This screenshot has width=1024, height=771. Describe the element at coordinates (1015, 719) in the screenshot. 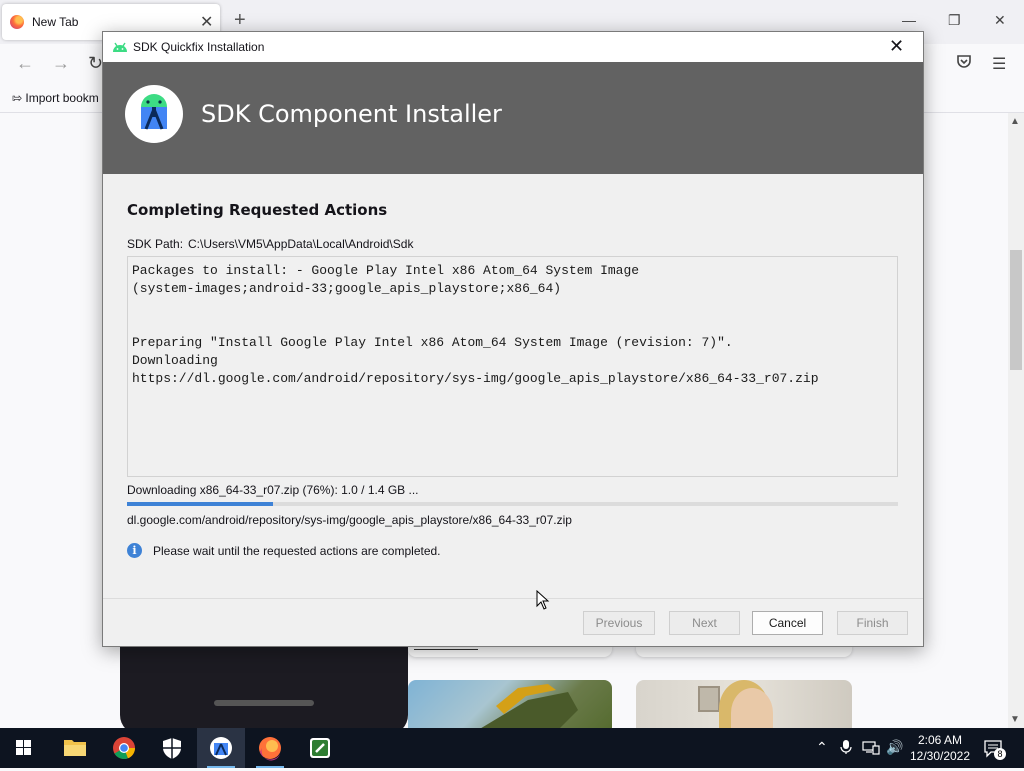

I see `scroll-down-icon: ▼` at that location.